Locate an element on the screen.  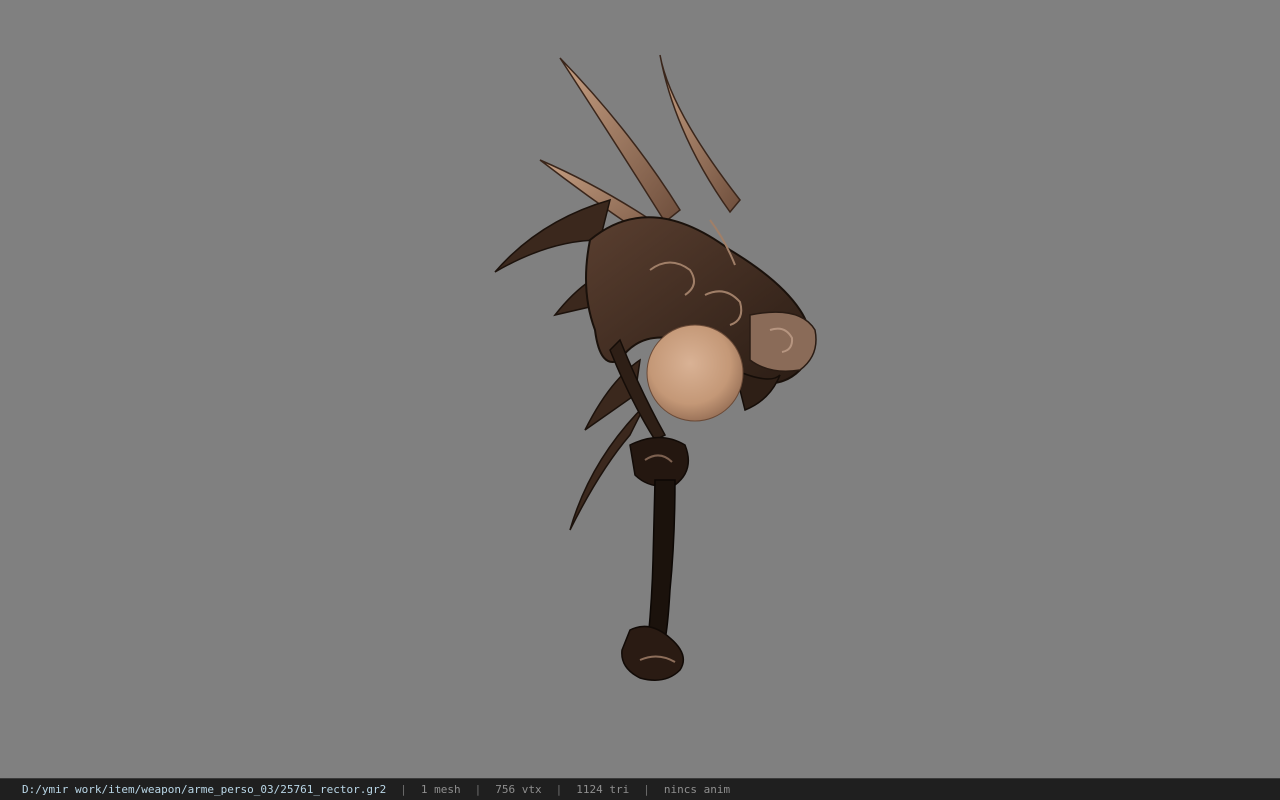
mesh-count: 1 mesh is located at coordinates (440, 789).